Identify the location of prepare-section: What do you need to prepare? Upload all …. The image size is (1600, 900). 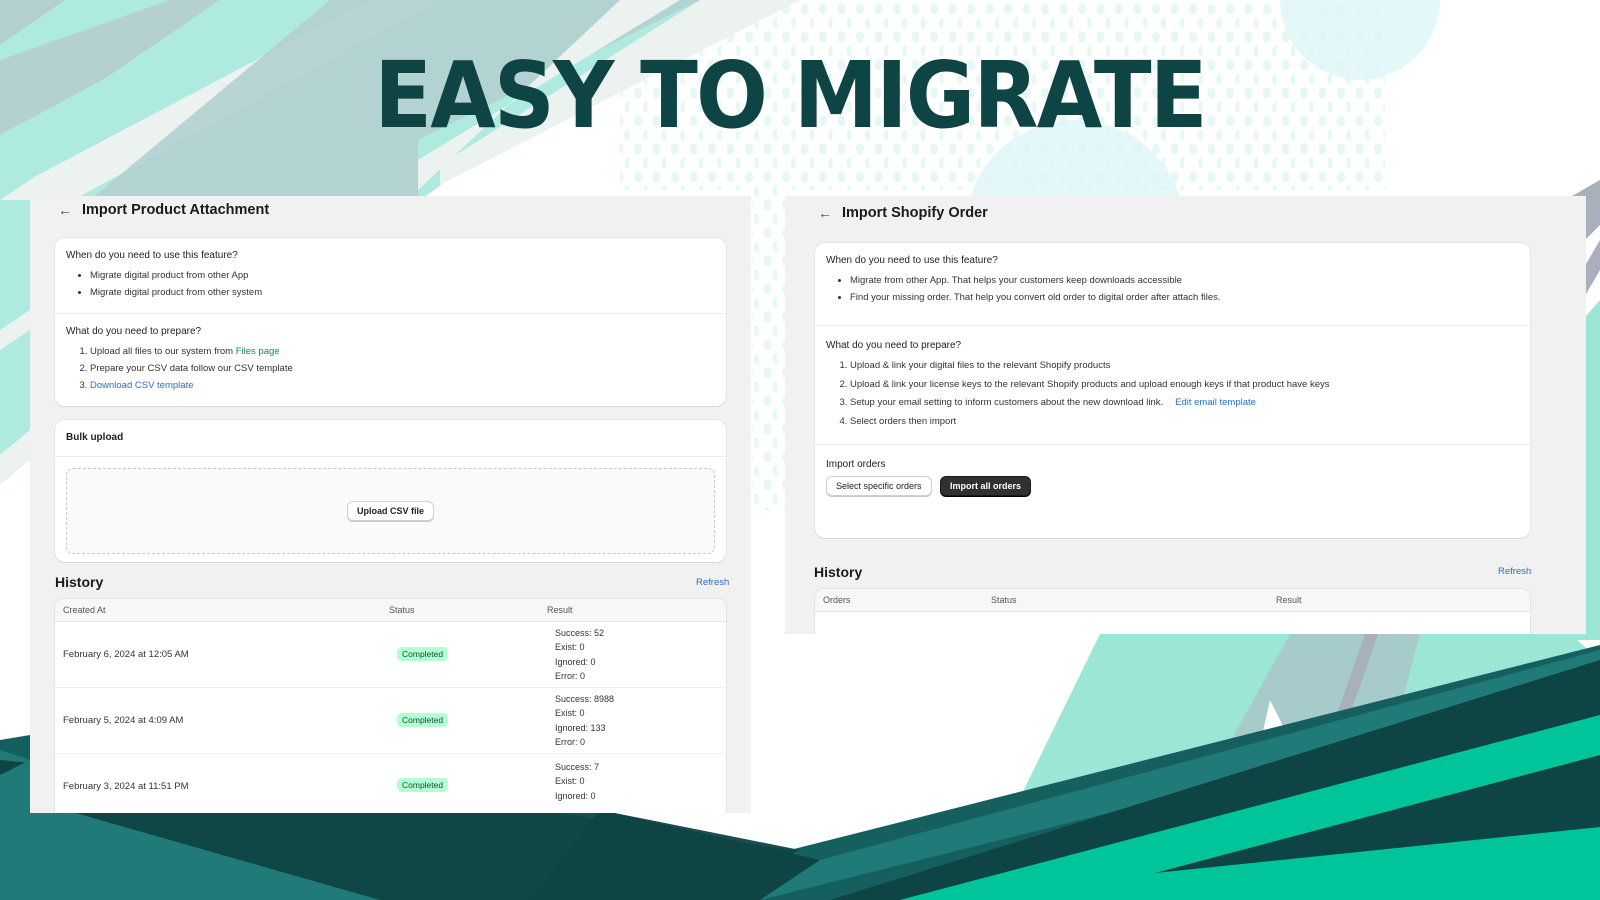
(390, 360).